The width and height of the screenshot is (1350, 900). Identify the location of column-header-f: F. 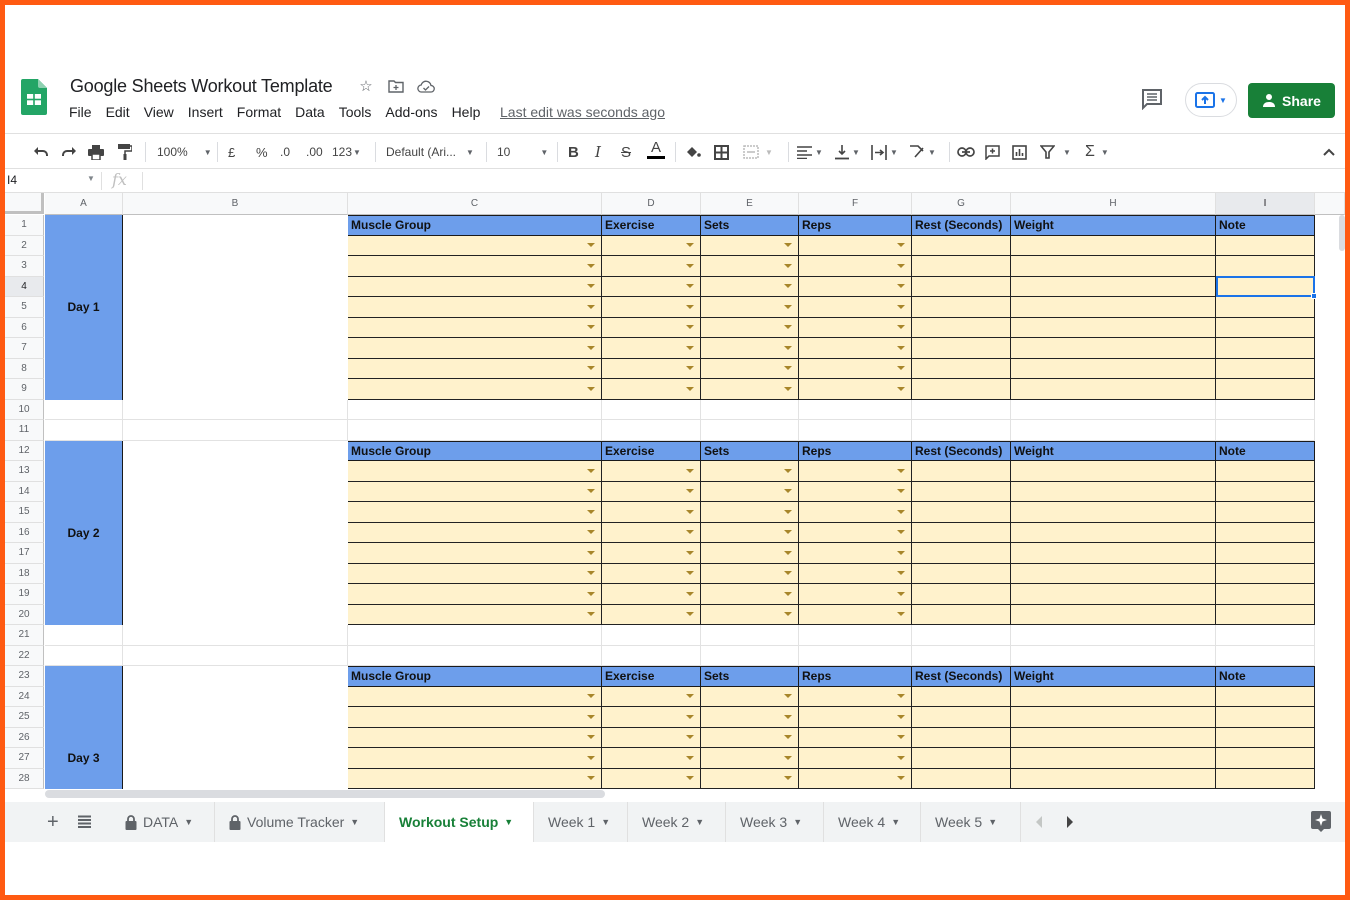
(855, 204).